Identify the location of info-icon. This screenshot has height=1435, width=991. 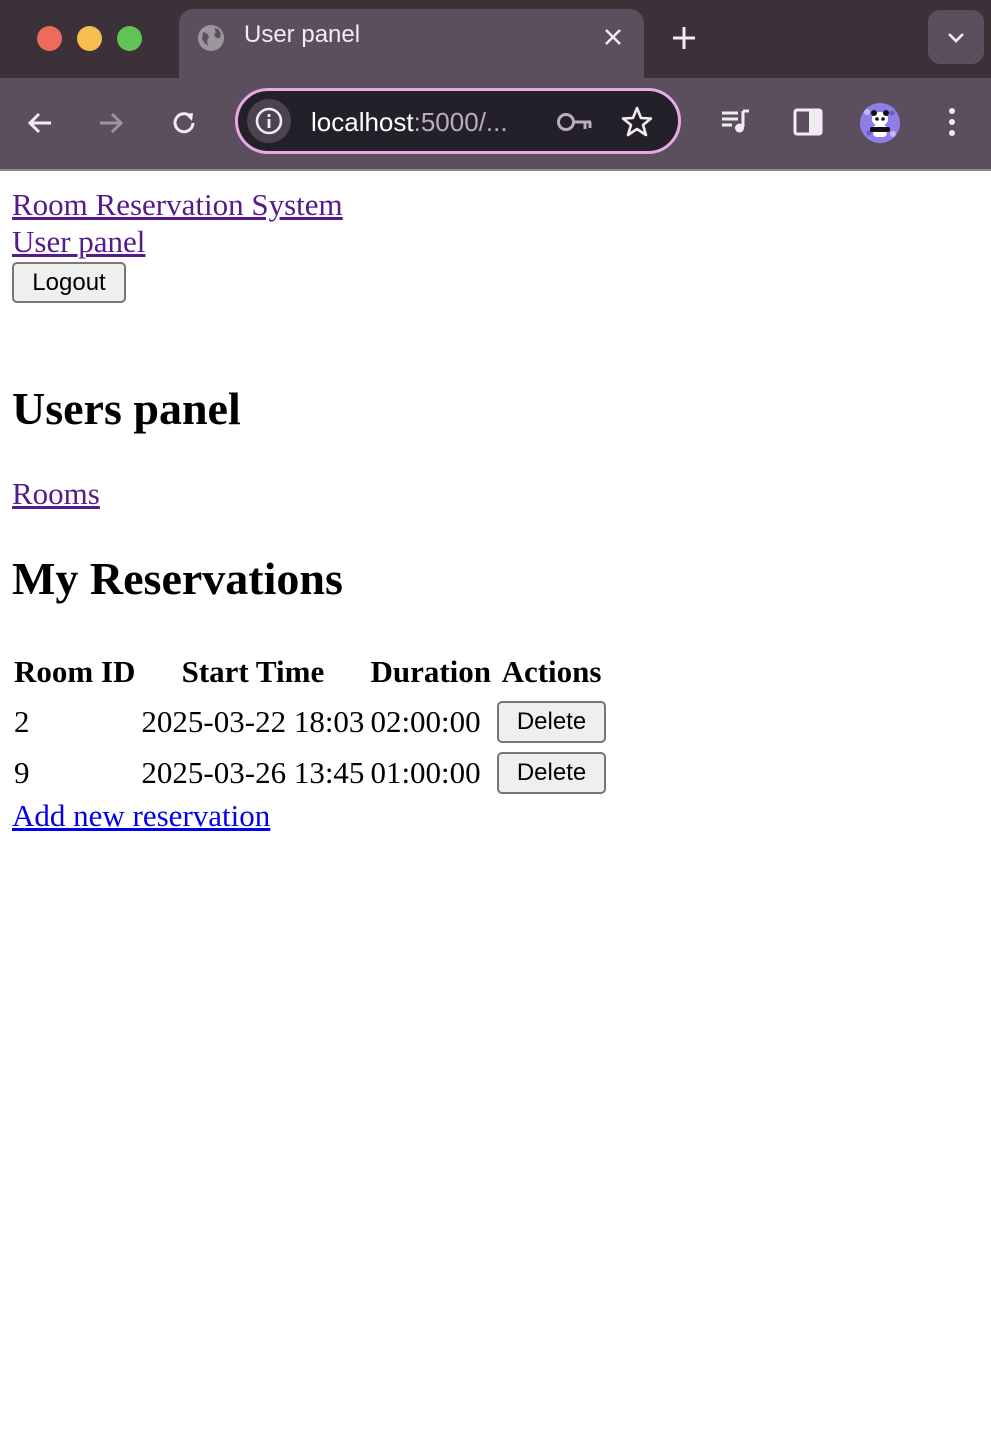
(269, 121).